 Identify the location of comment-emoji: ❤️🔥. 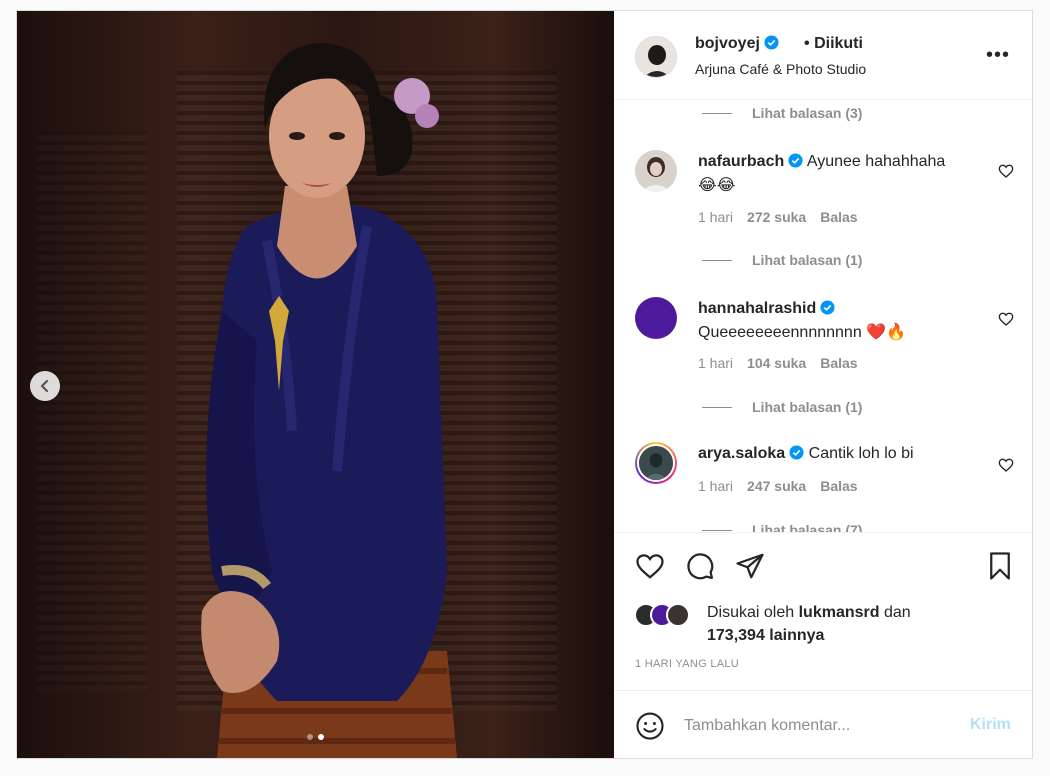
(886, 332).